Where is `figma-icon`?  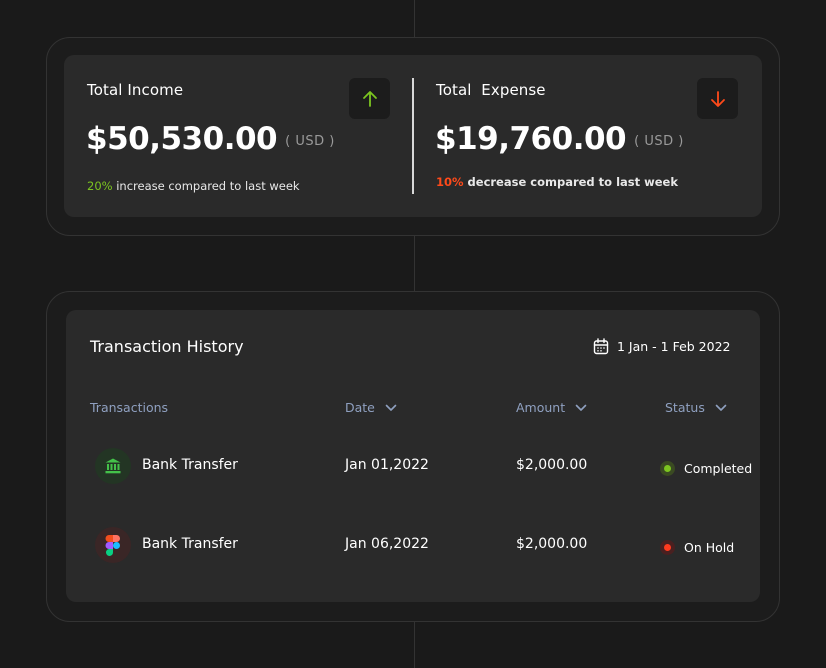
figma-icon is located at coordinates (112, 545).